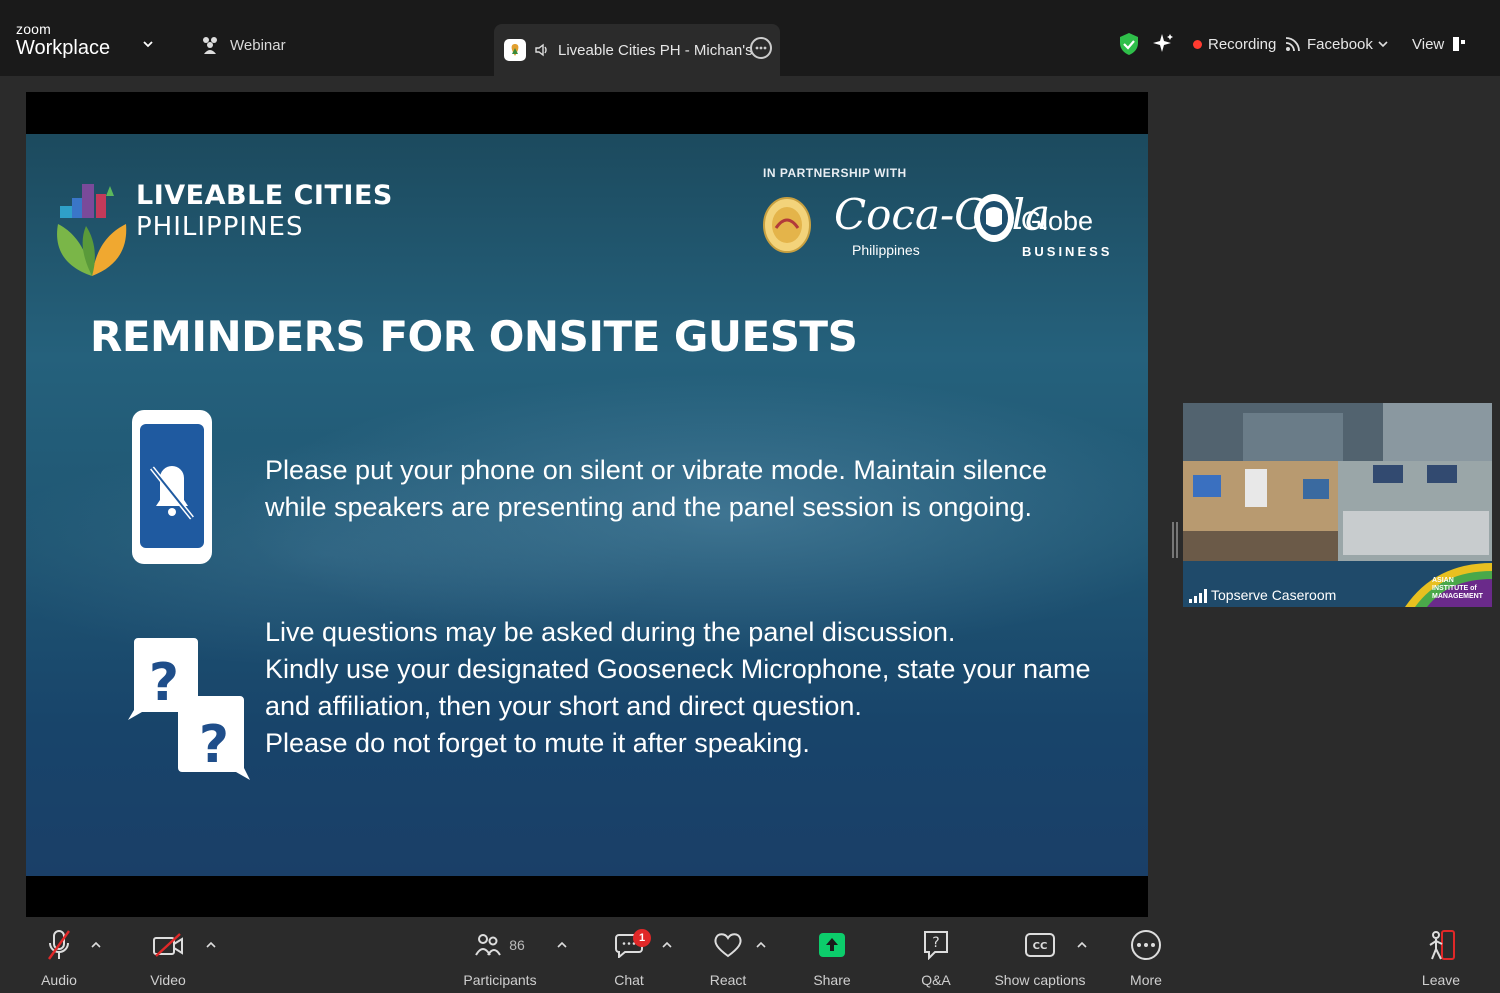  What do you see at coordinates (1163, 44) in the screenshot?
I see `ai-sparkle-icon` at bounding box center [1163, 44].